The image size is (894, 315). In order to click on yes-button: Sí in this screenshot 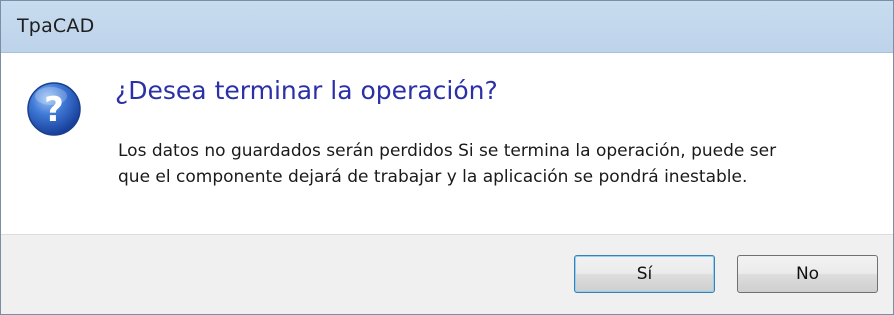, I will do `click(644, 274)`.